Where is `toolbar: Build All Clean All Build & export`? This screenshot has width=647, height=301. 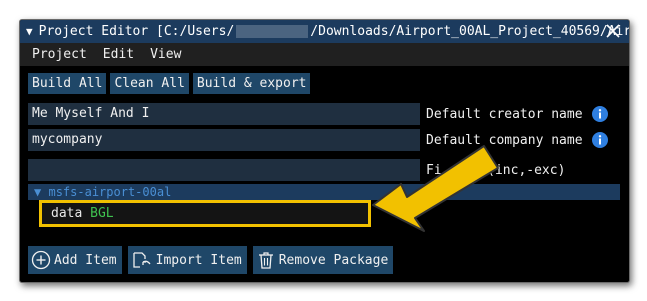 toolbar: Build All Clean All Build & export is located at coordinates (169, 83).